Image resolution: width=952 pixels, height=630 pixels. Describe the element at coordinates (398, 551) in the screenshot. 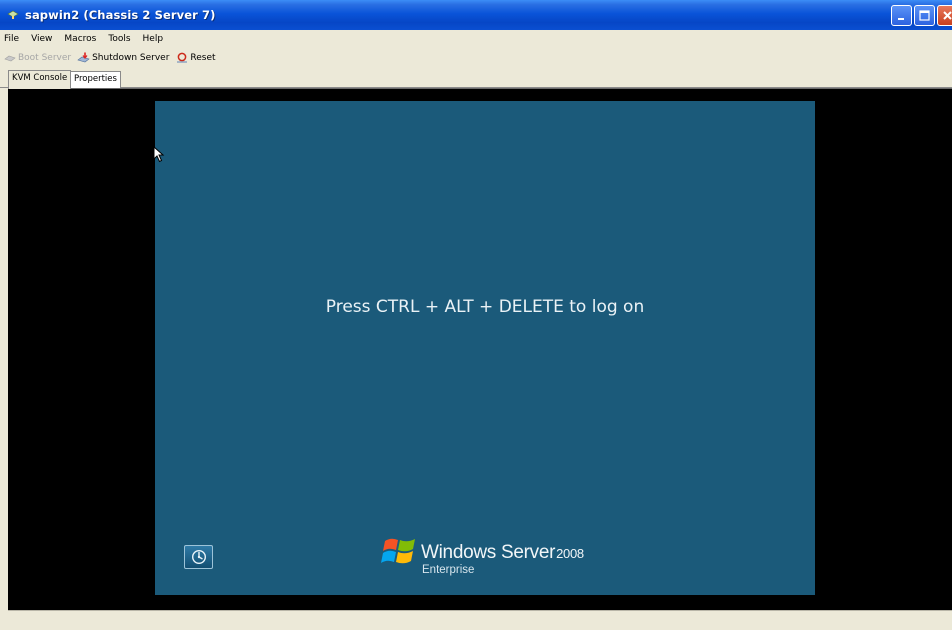

I see `windows-flag-icon` at that location.